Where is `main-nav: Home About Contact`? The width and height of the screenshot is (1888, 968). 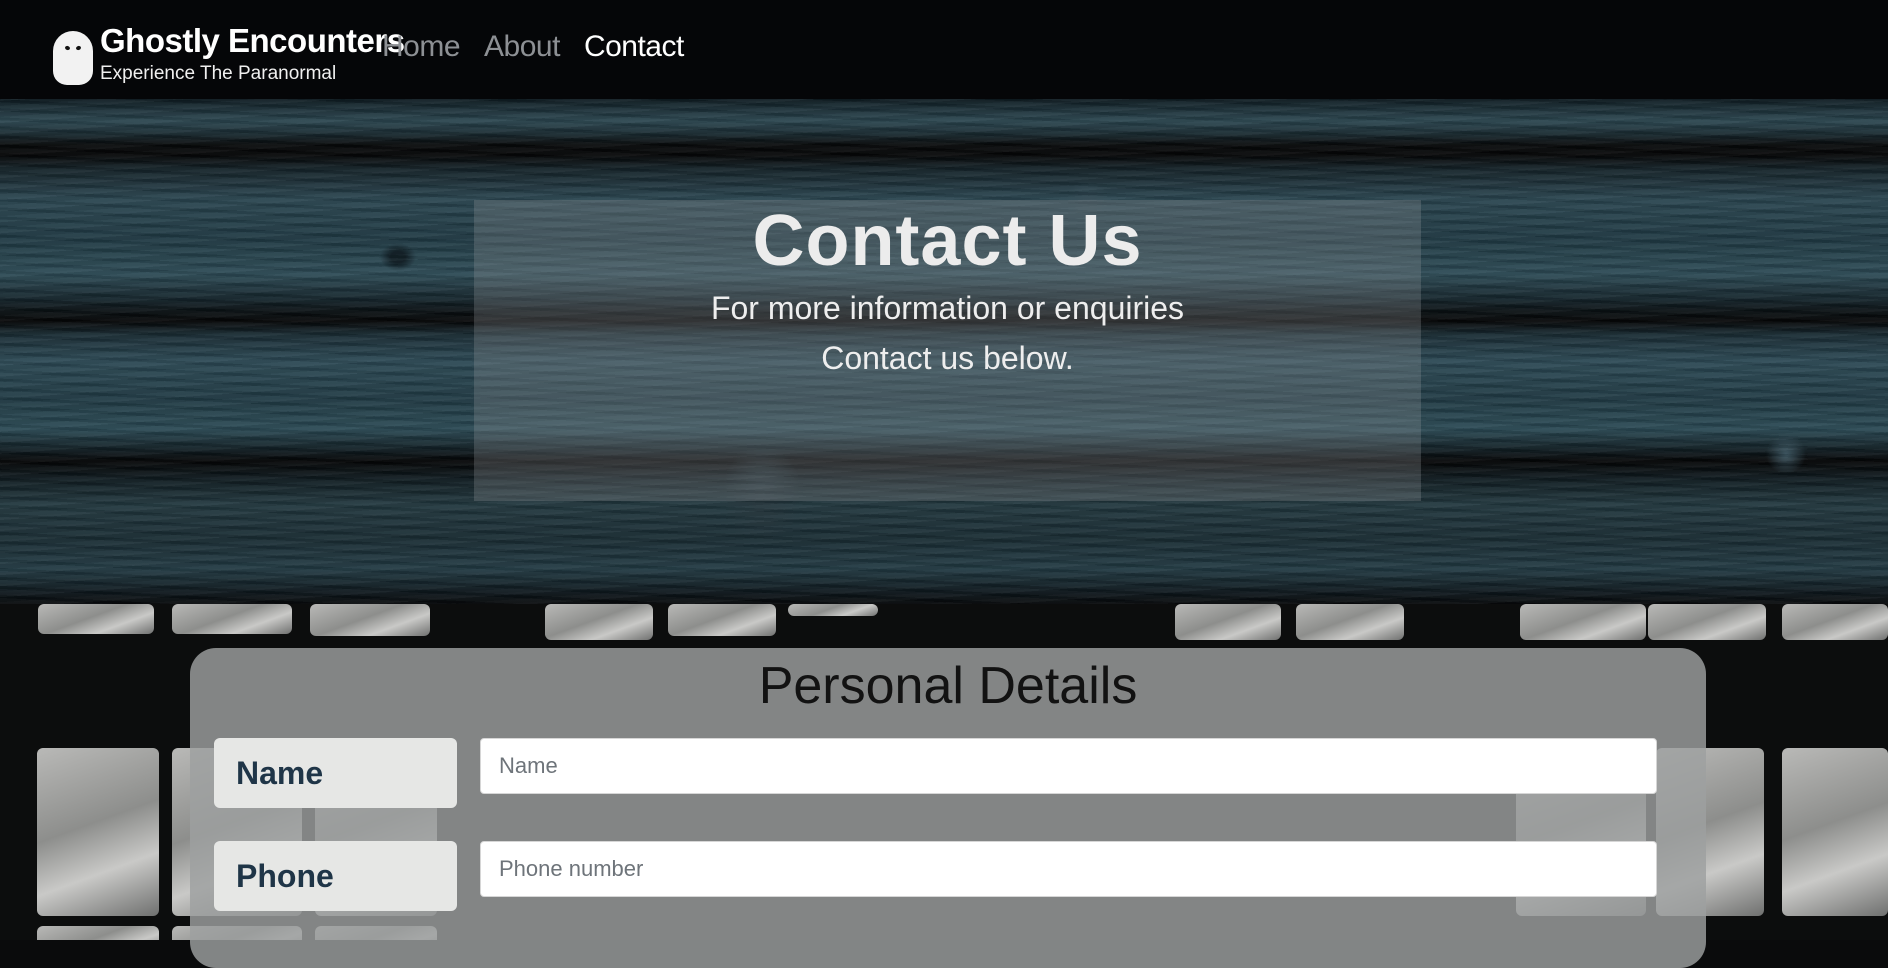 main-nav: Home About Contact is located at coordinates (533, 47).